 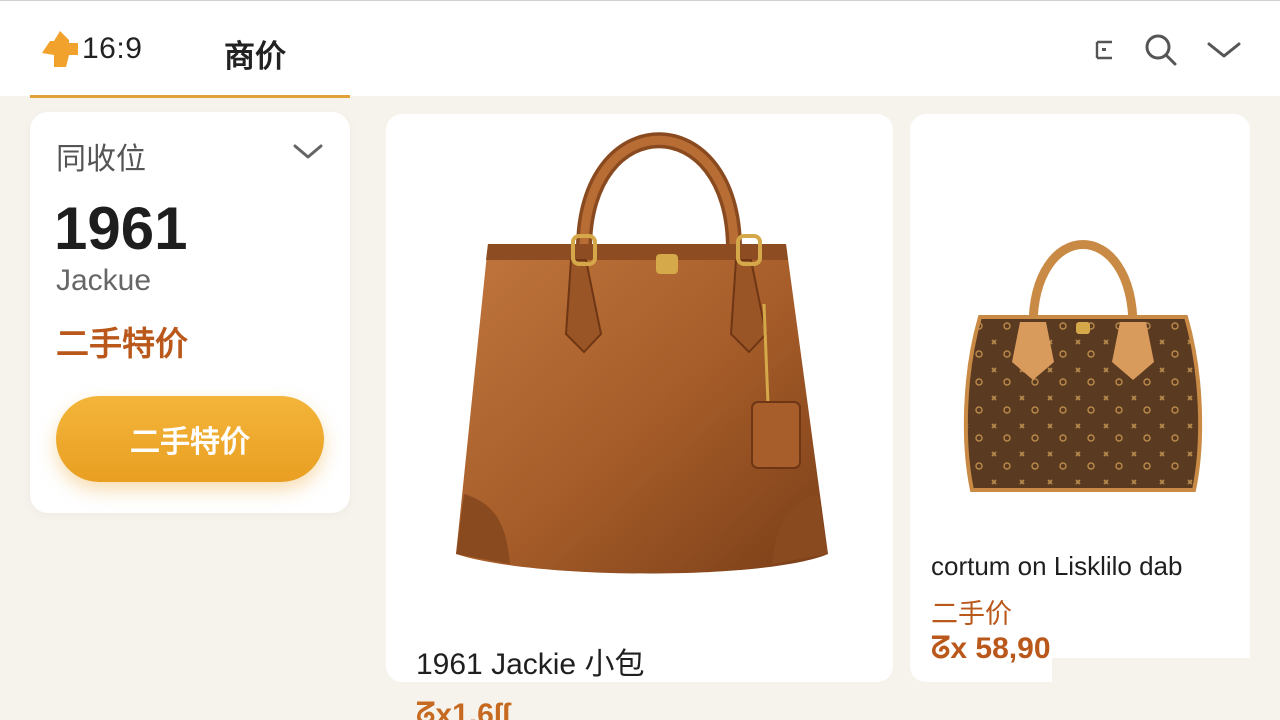 What do you see at coordinates (112, 48) in the screenshot?
I see `brand-text: 16:9` at bounding box center [112, 48].